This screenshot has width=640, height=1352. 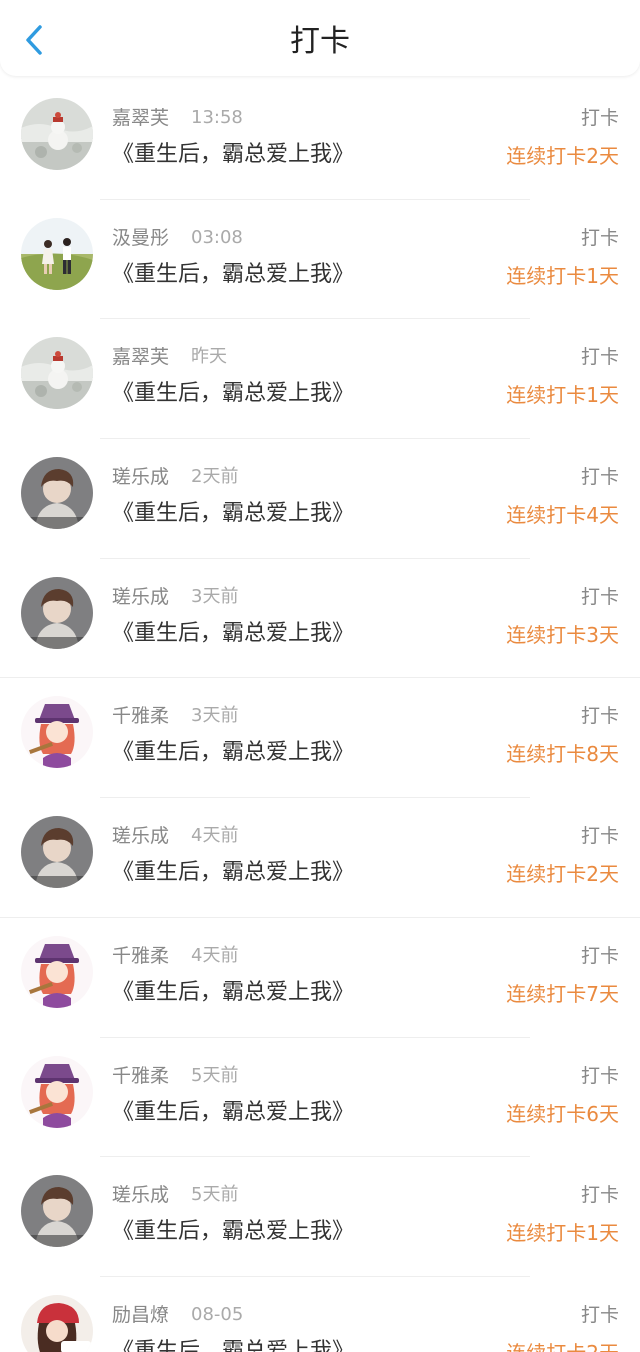 I want to click on post-time: 08-05, so click(x=217, y=1314).